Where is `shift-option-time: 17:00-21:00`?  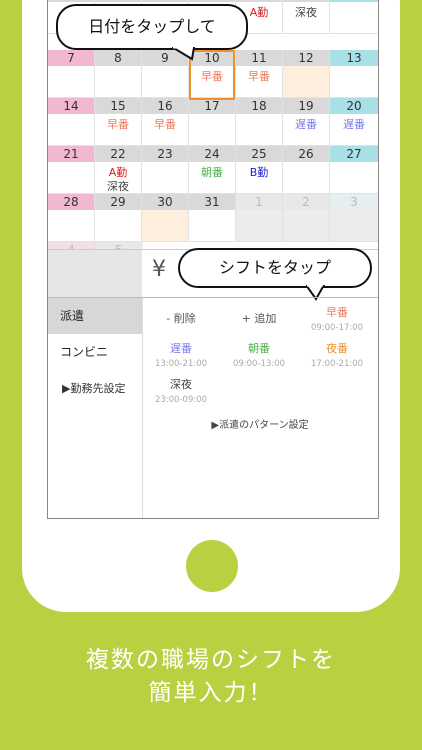
shift-option-time: 17:00-21:00 is located at coordinates (337, 364).